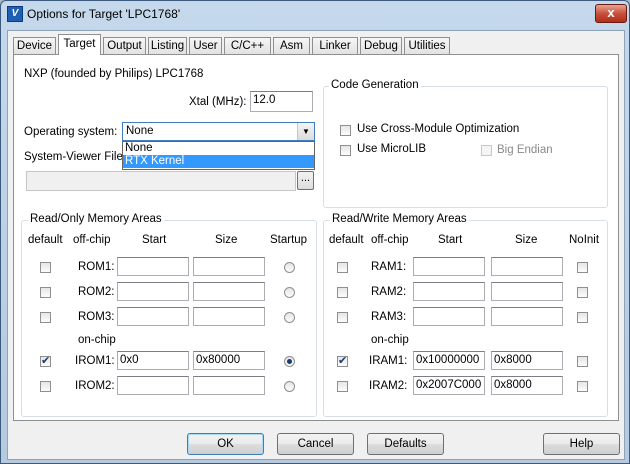  I want to click on ram-header-noinit: NoInit, so click(584, 240).